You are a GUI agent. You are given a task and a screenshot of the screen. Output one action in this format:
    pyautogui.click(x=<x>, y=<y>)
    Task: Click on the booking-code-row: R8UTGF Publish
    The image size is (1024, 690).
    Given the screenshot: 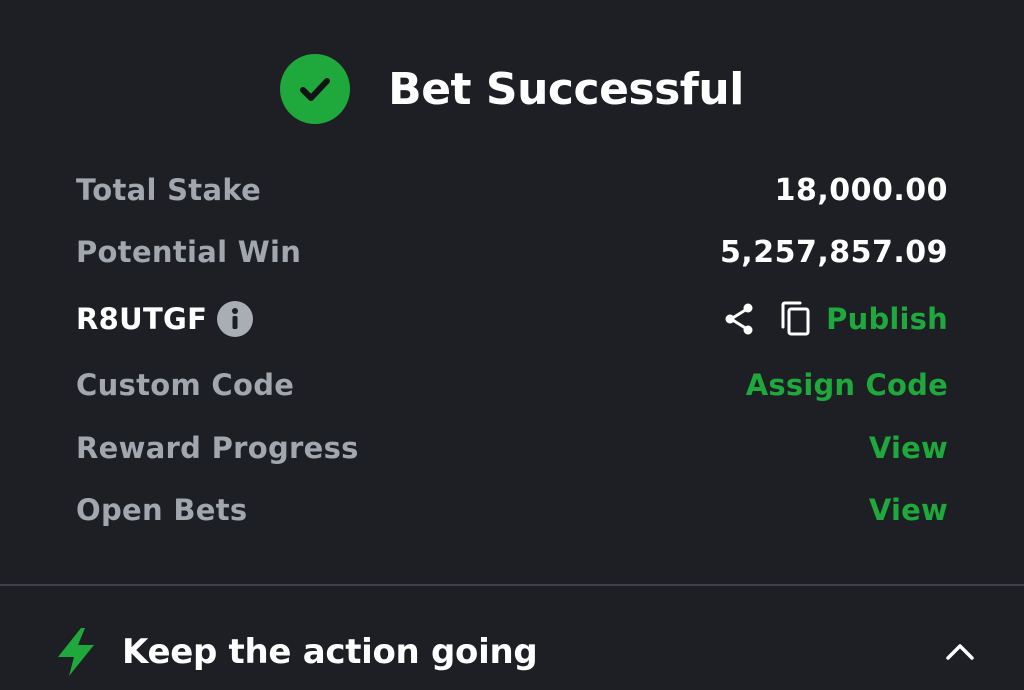 What is the action you would take?
    pyautogui.click(x=512, y=319)
    